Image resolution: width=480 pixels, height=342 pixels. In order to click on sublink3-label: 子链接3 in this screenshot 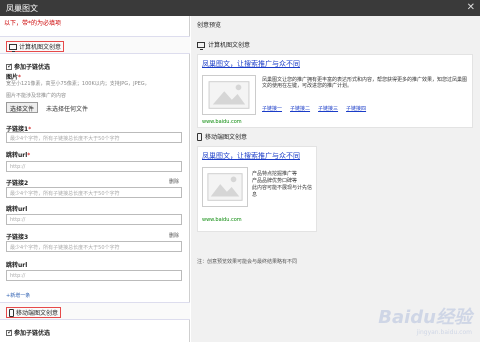, I will do `click(17, 237)`.